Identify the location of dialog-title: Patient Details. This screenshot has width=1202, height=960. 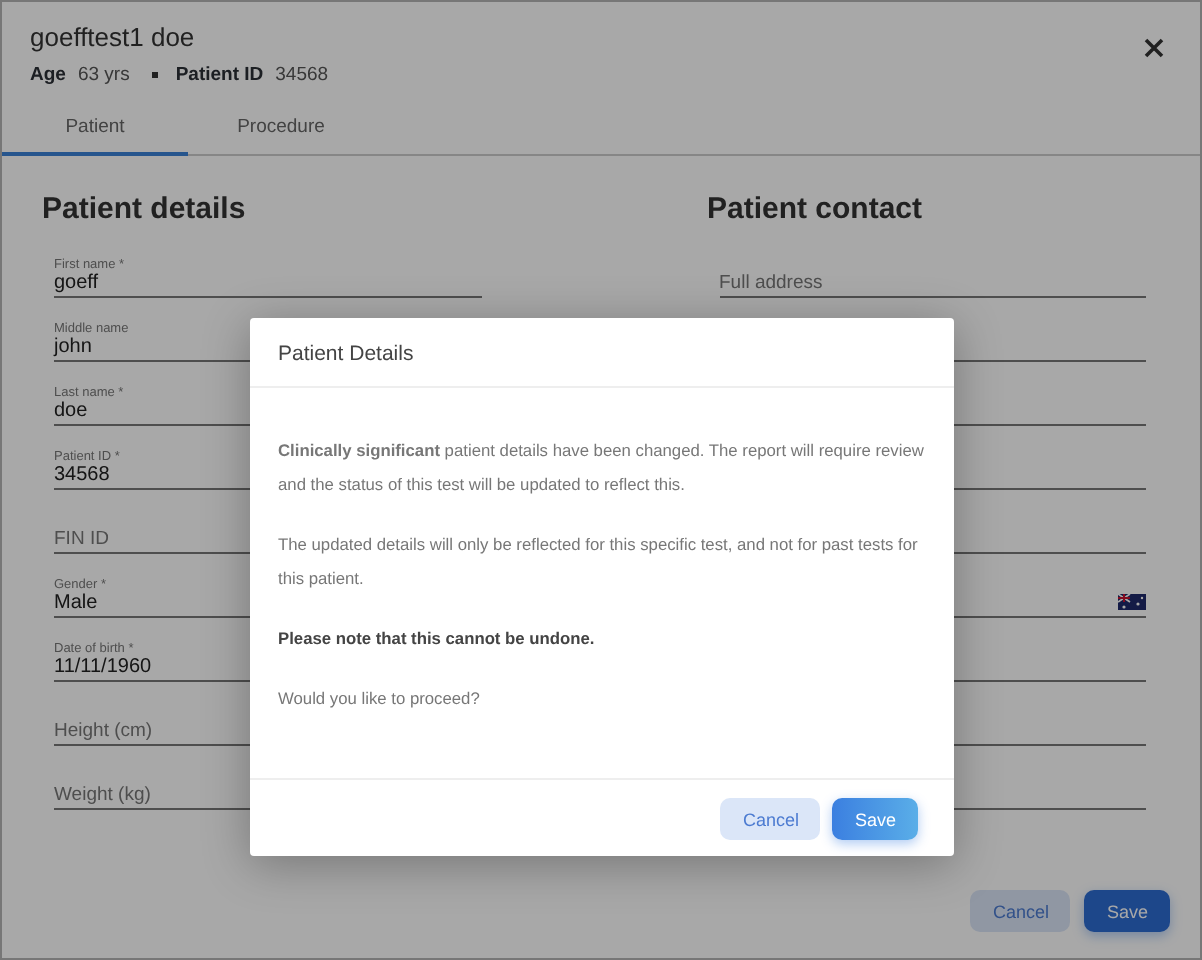
(602, 353).